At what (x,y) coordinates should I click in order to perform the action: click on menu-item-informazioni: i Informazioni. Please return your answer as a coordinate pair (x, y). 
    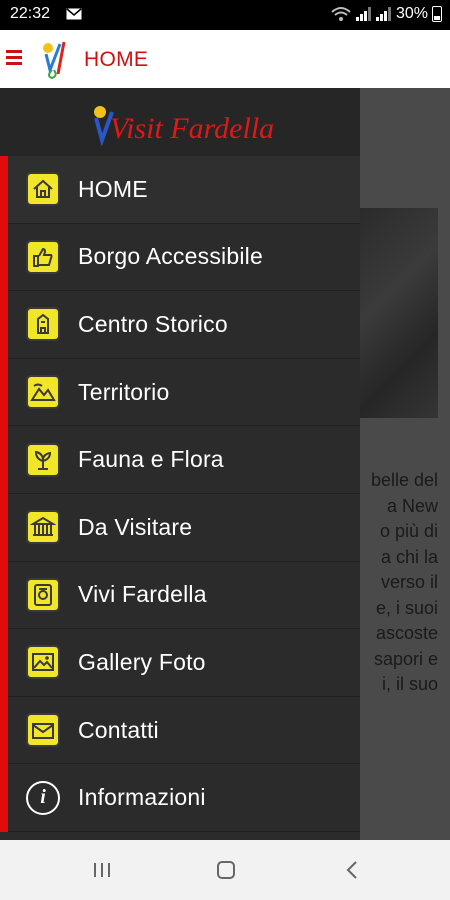
    Looking at the image, I should click on (184, 798).